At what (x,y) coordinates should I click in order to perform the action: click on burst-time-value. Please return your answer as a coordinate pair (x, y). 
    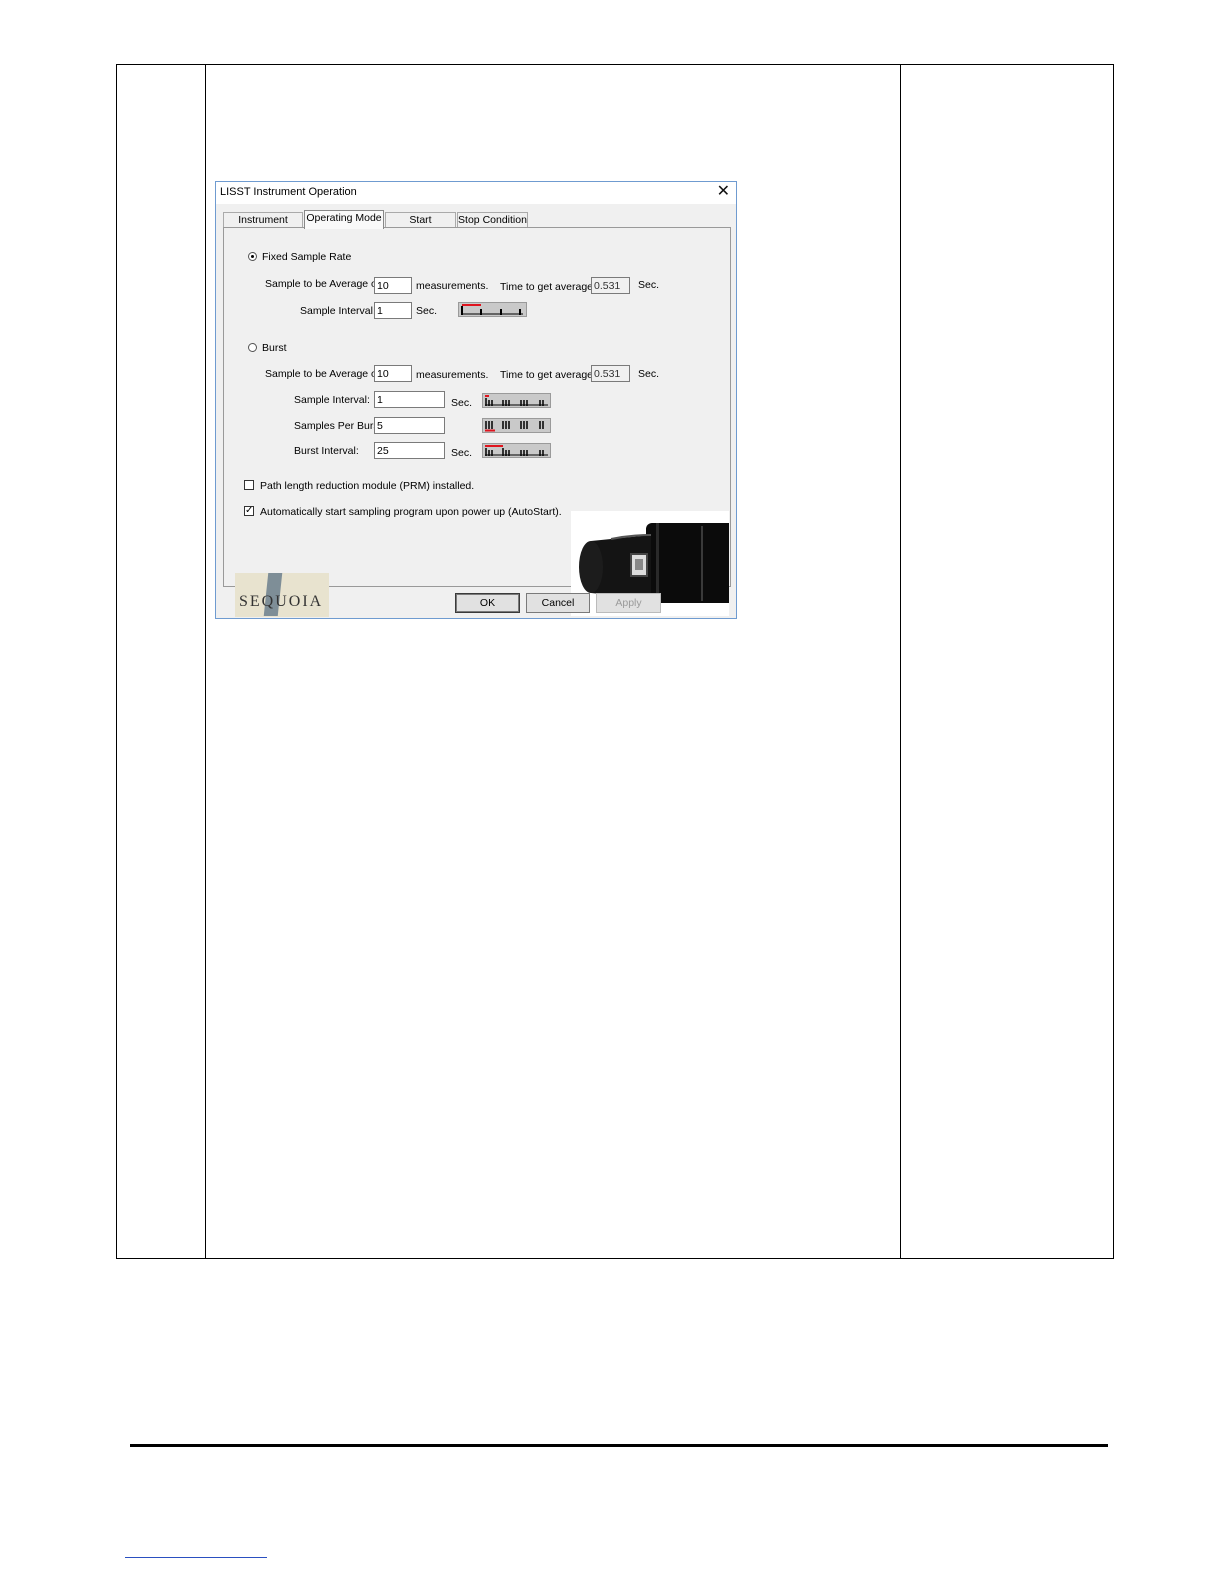
    Looking at the image, I should click on (610, 373).